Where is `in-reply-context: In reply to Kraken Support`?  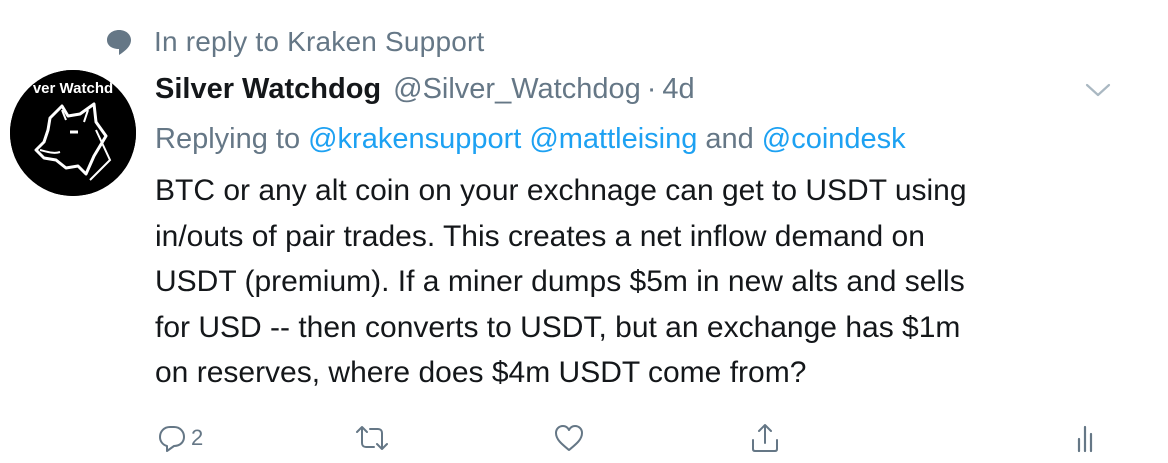 in-reply-context: In reply to Kraken Support is located at coordinates (294, 42).